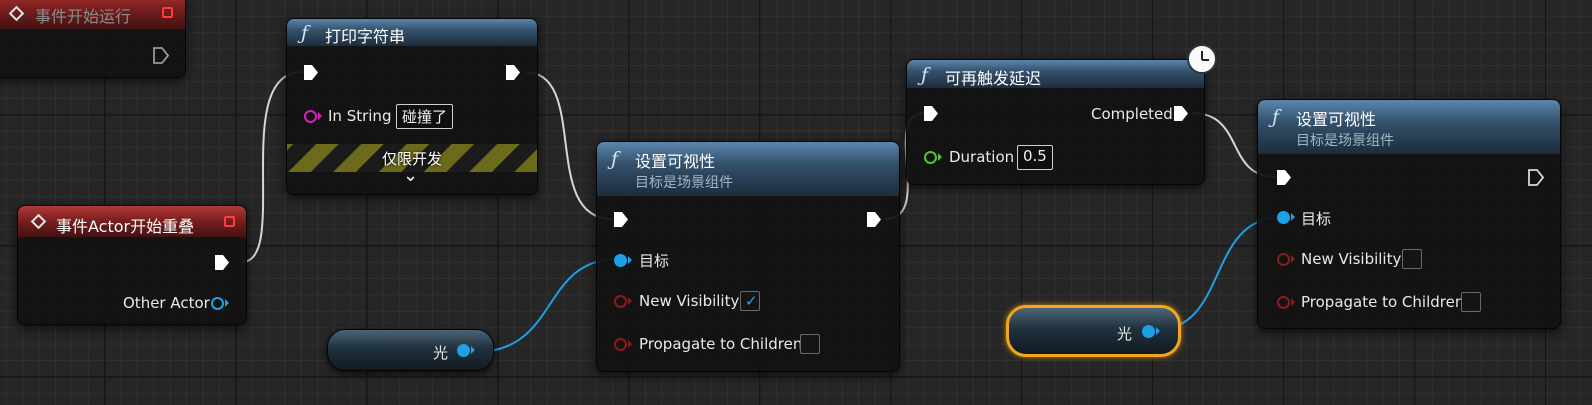 Image resolution: width=1592 pixels, height=405 pixels. I want to click on new-visibility-checkbox, so click(1412, 259).